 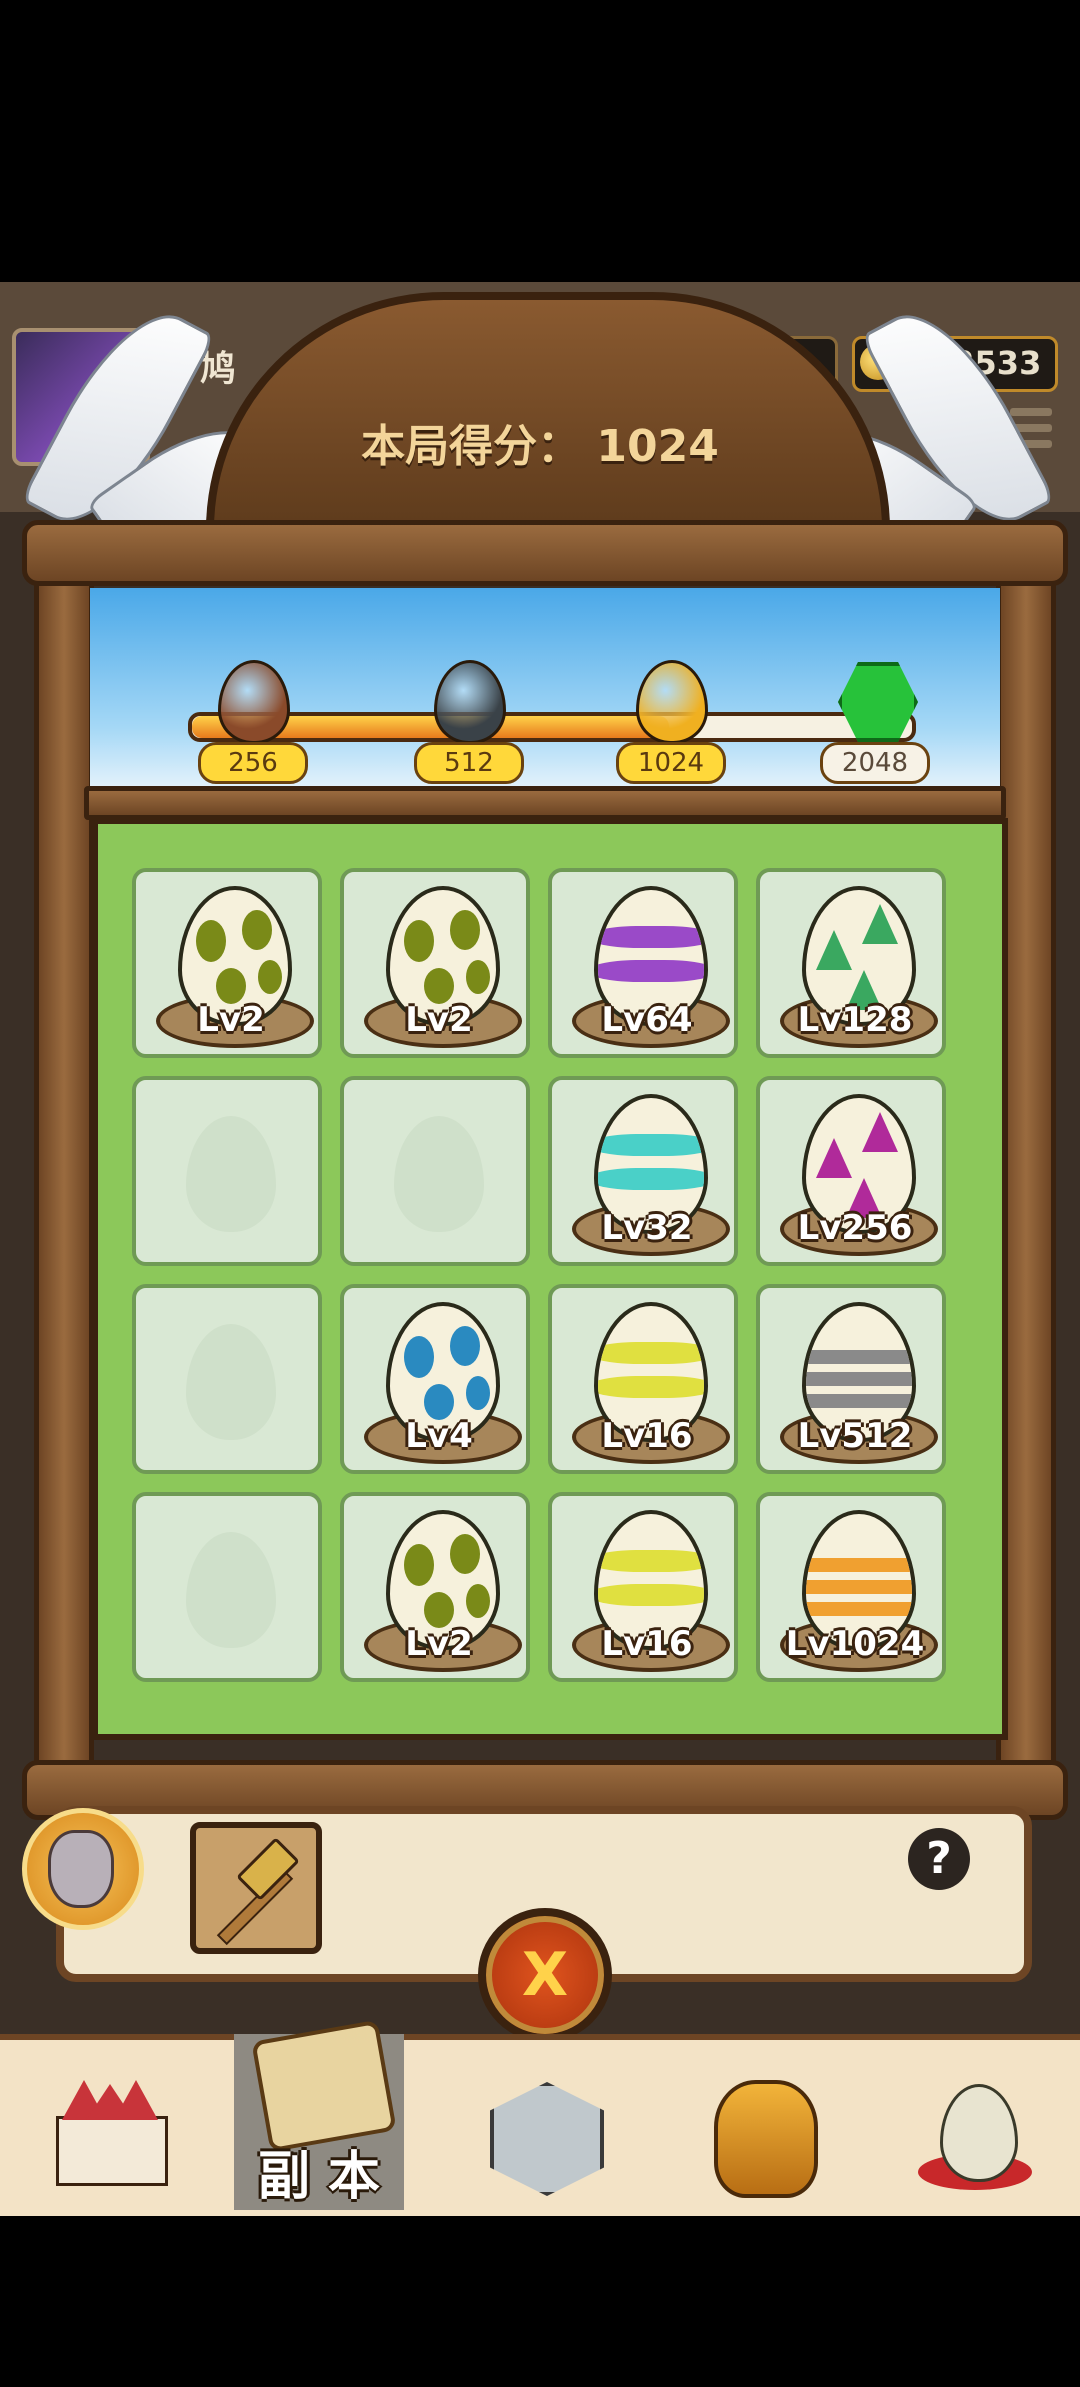 What do you see at coordinates (319, 2177) in the screenshot?
I see `nav-dungeon-label: 副 本` at bounding box center [319, 2177].